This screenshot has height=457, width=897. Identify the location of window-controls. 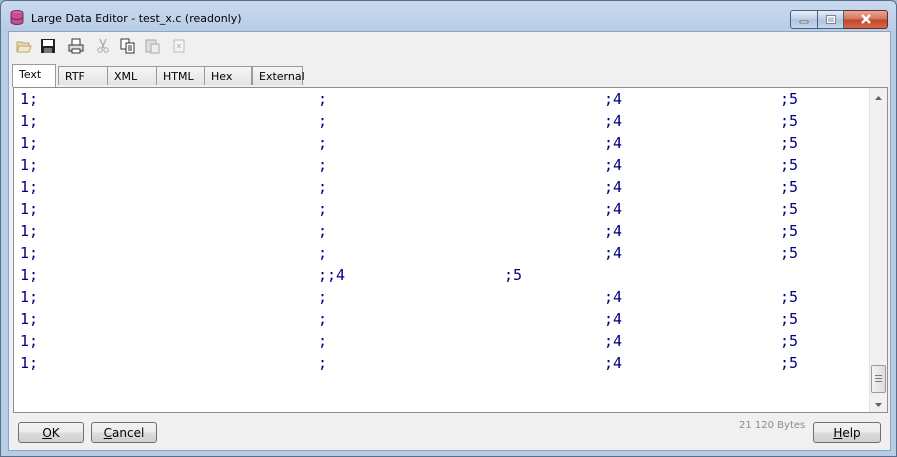
(839, 19).